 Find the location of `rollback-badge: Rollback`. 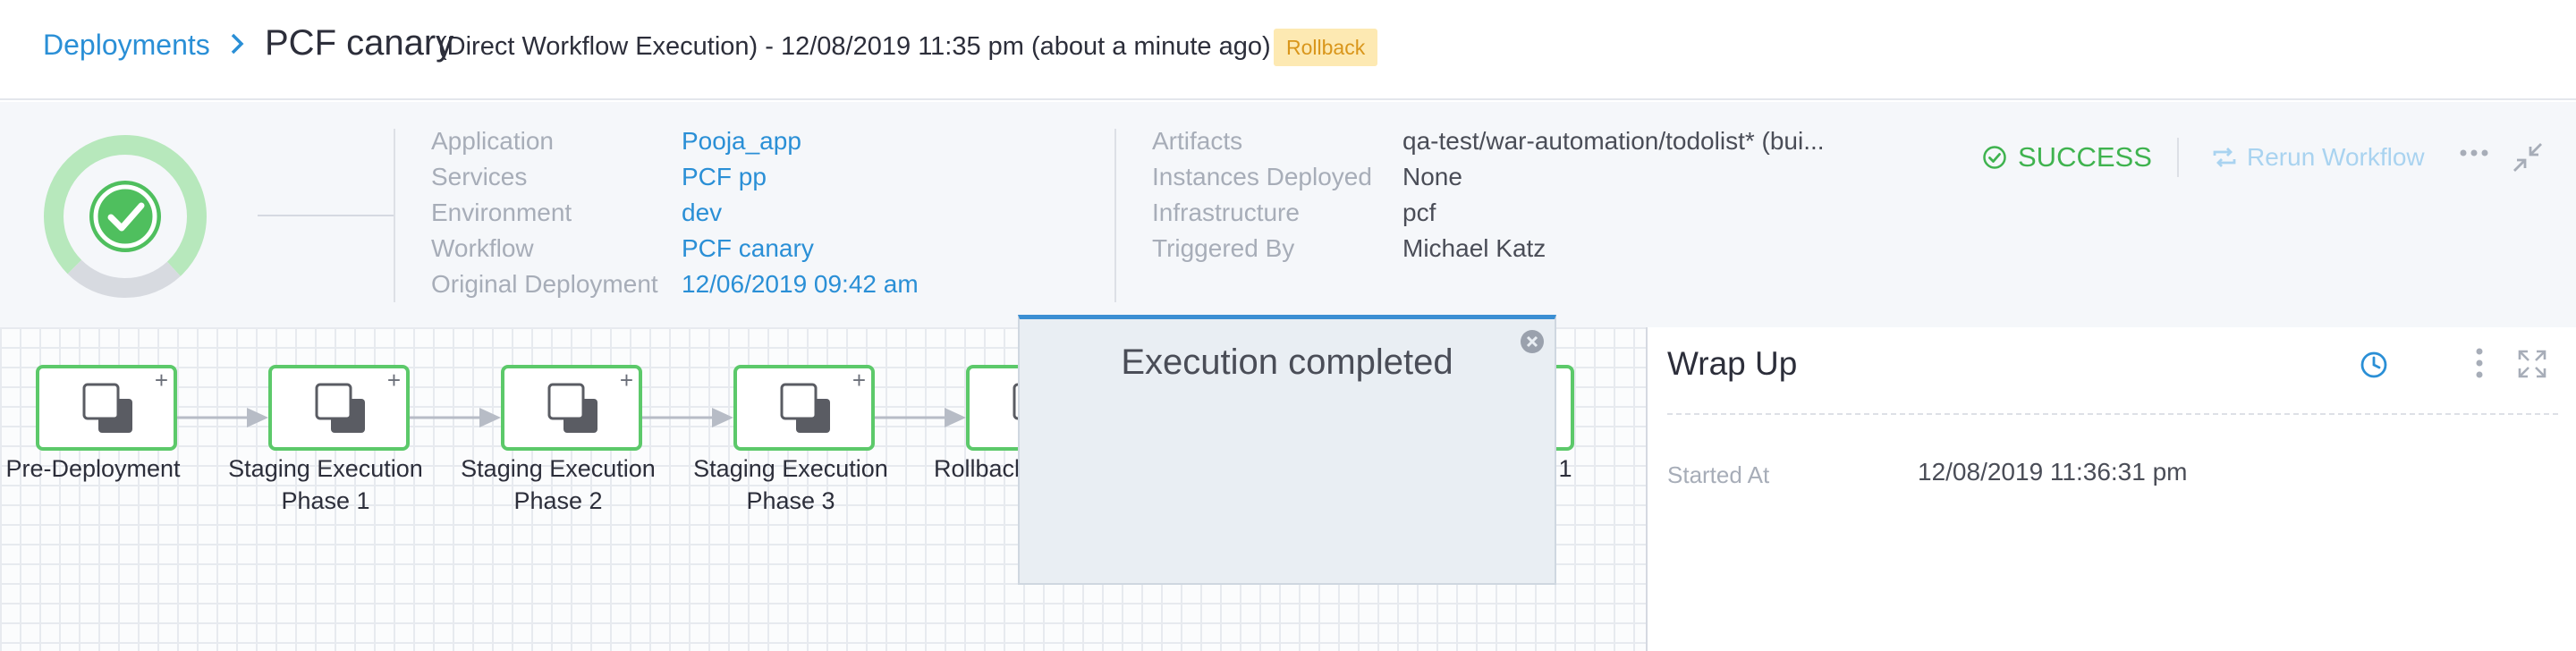

rollback-badge: Rollback is located at coordinates (1326, 47).